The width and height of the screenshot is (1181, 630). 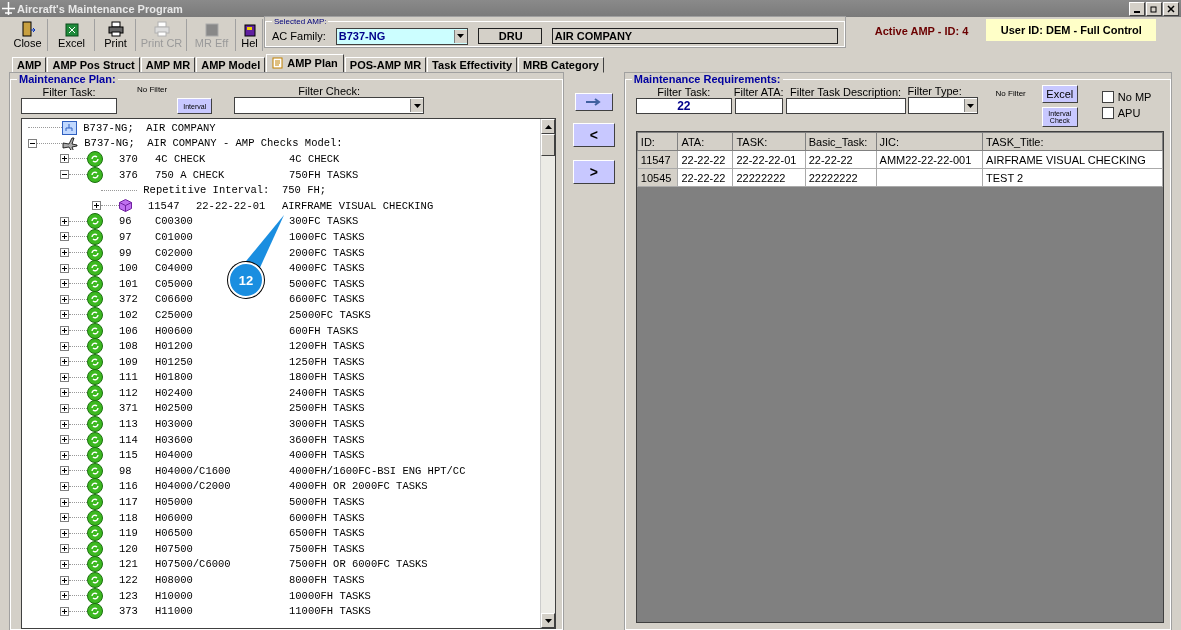 What do you see at coordinates (327, 283) in the screenshot?
I see `tree-item-description: 5000FC TASKS` at bounding box center [327, 283].